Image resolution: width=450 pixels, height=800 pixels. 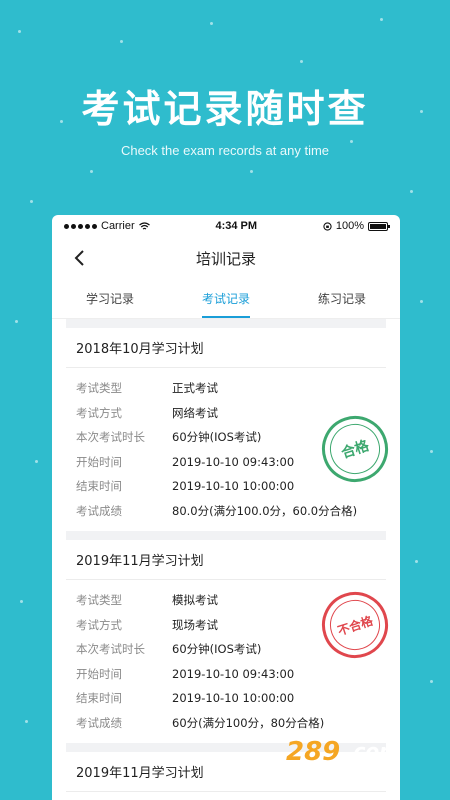 I want to click on carrier-label: Carrier, so click(x=118, y=226).